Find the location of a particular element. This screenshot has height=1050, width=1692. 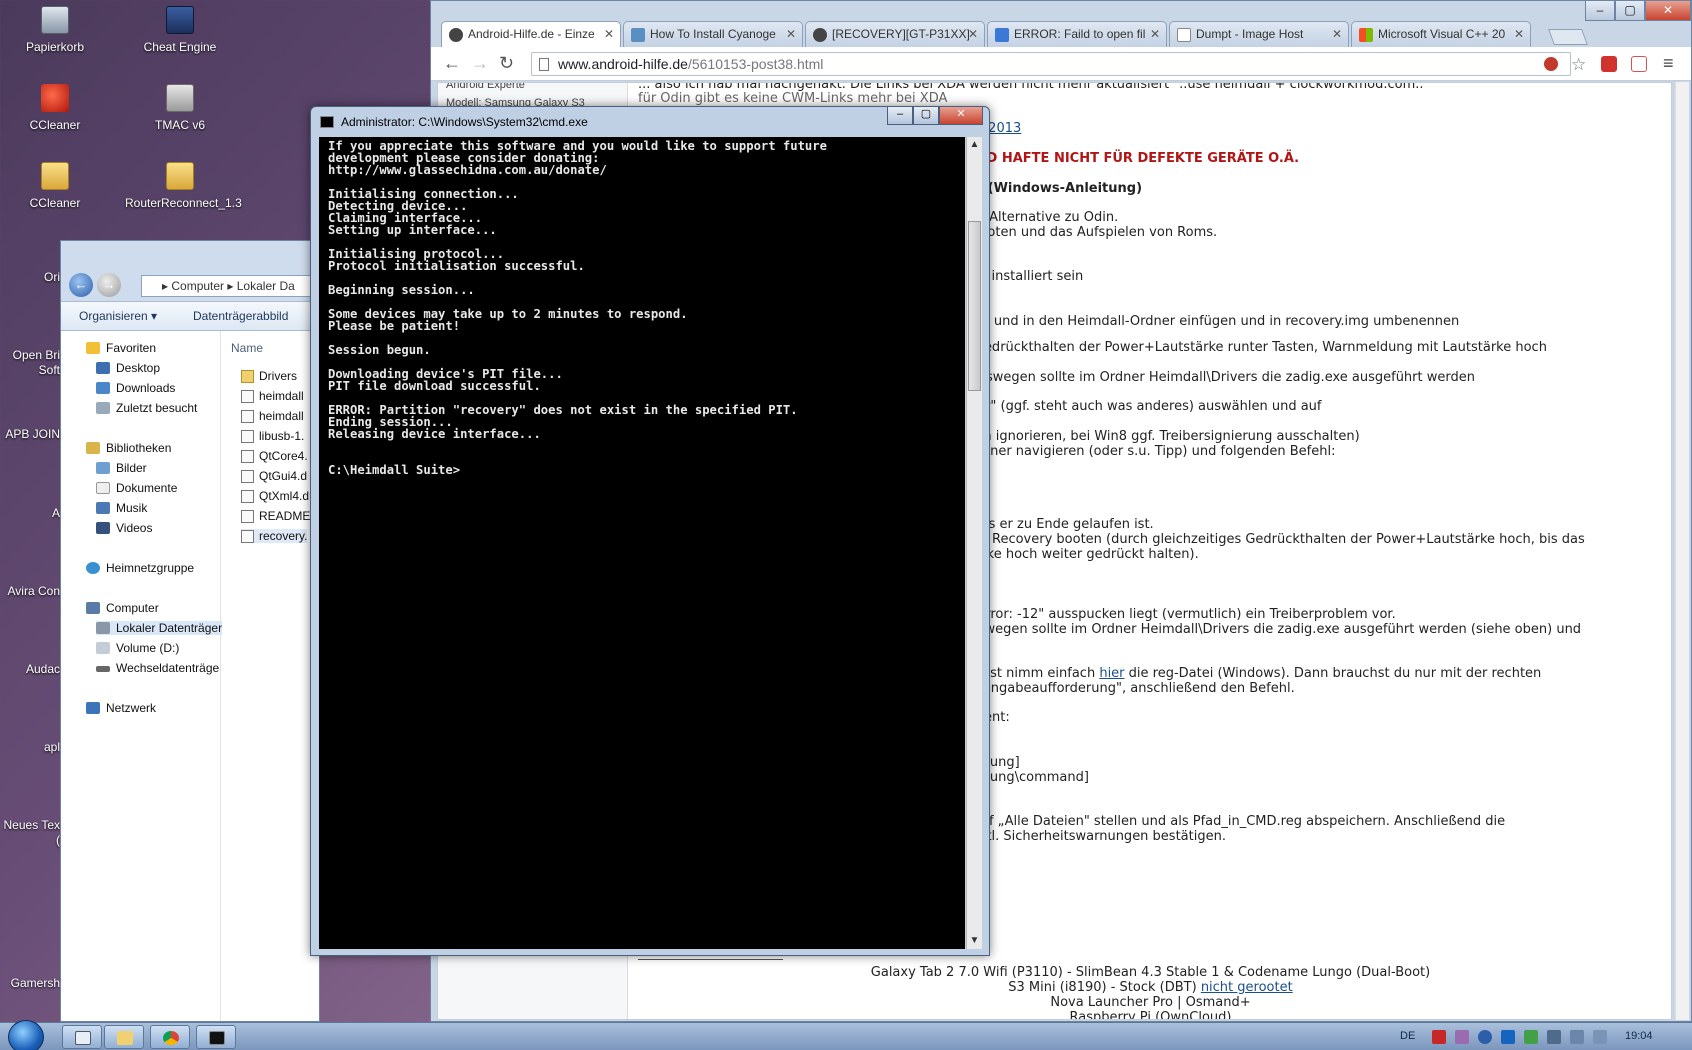

safely-remove-icon is located at coordinates (1531, 1037).